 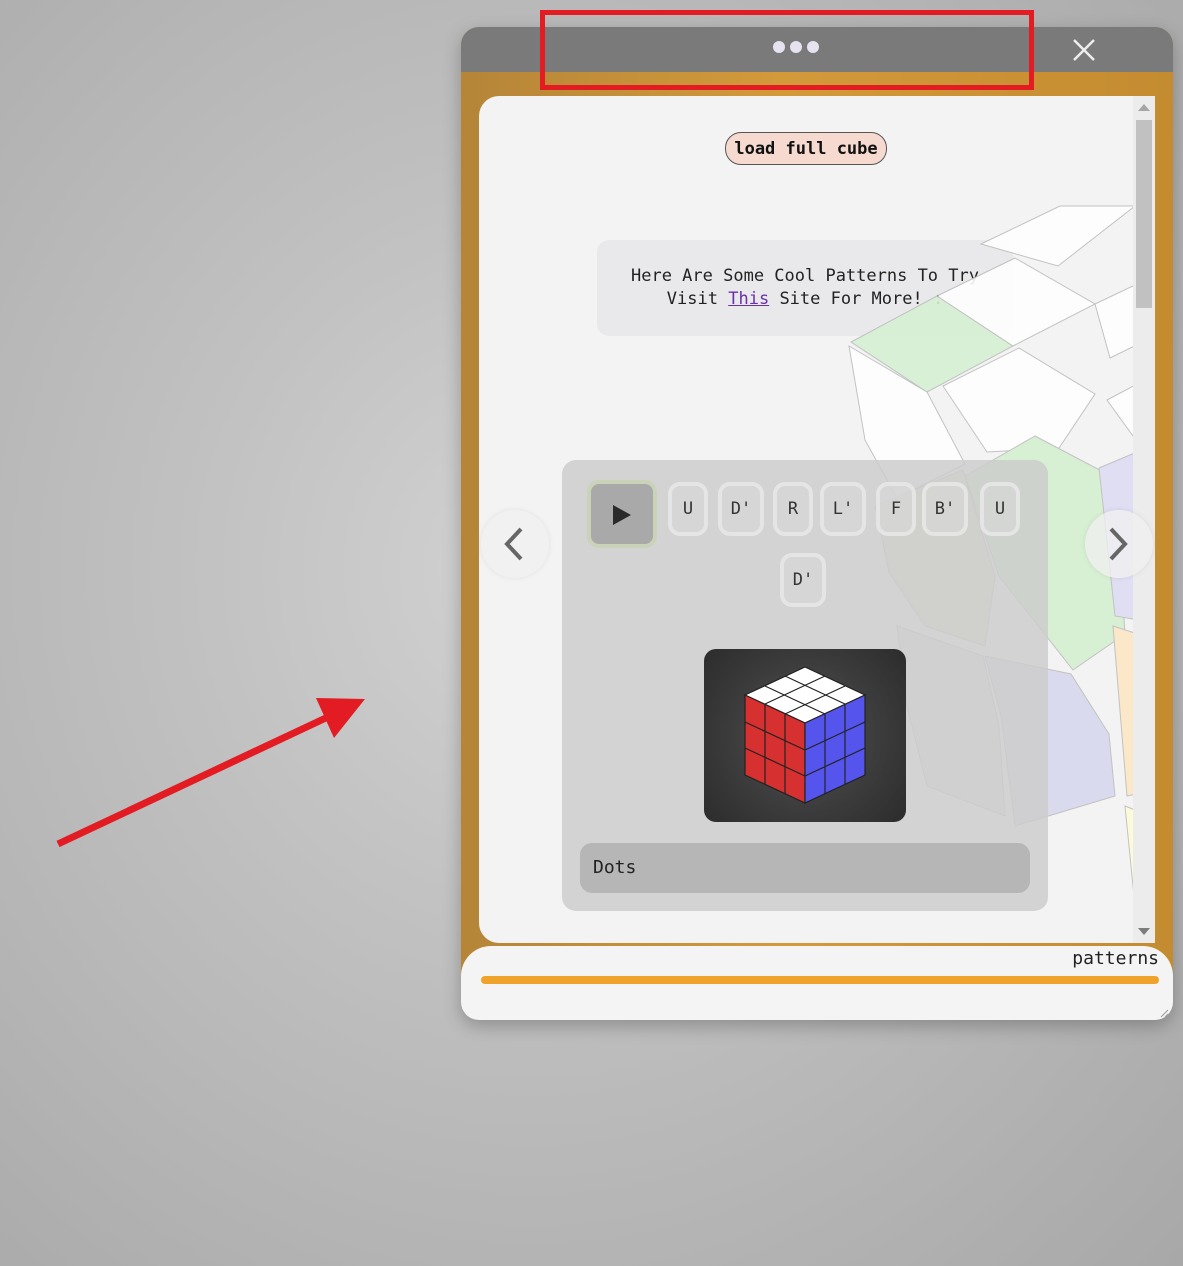 I want to click on section-label: patterns, so click(x=1115, y=958).